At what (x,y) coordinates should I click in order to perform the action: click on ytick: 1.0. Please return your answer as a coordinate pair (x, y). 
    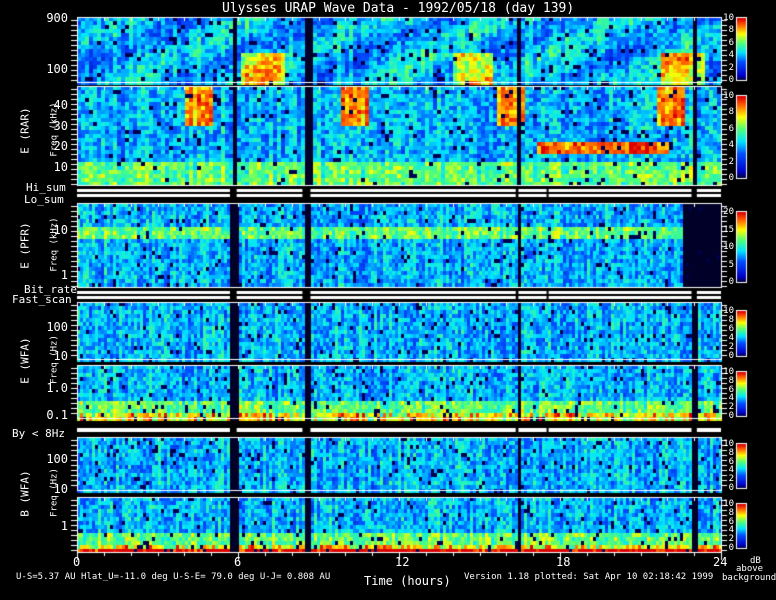
    Looking at the image, I should click on (57, 388).